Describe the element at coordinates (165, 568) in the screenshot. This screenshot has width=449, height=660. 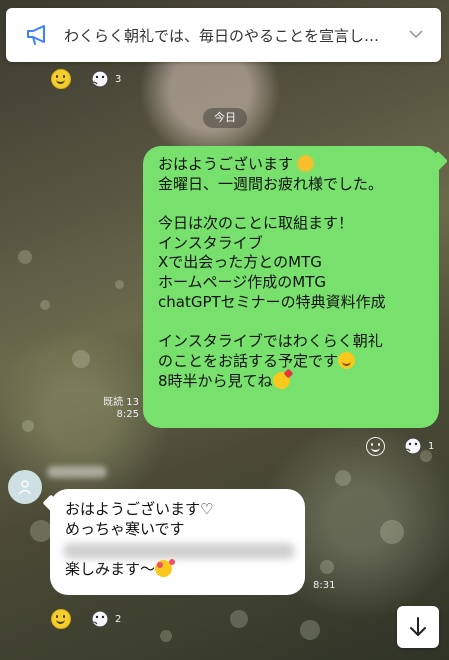
I see `smiling-hearts-emoji-icon` at that location.